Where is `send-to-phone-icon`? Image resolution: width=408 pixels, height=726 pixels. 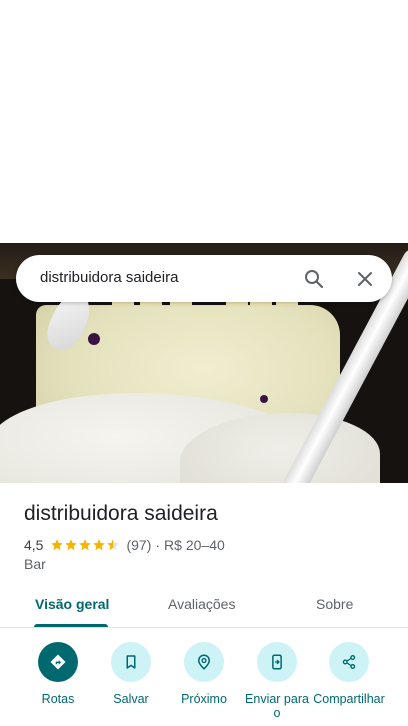
send-to-phone-icon is located at coordinates (277, 662).